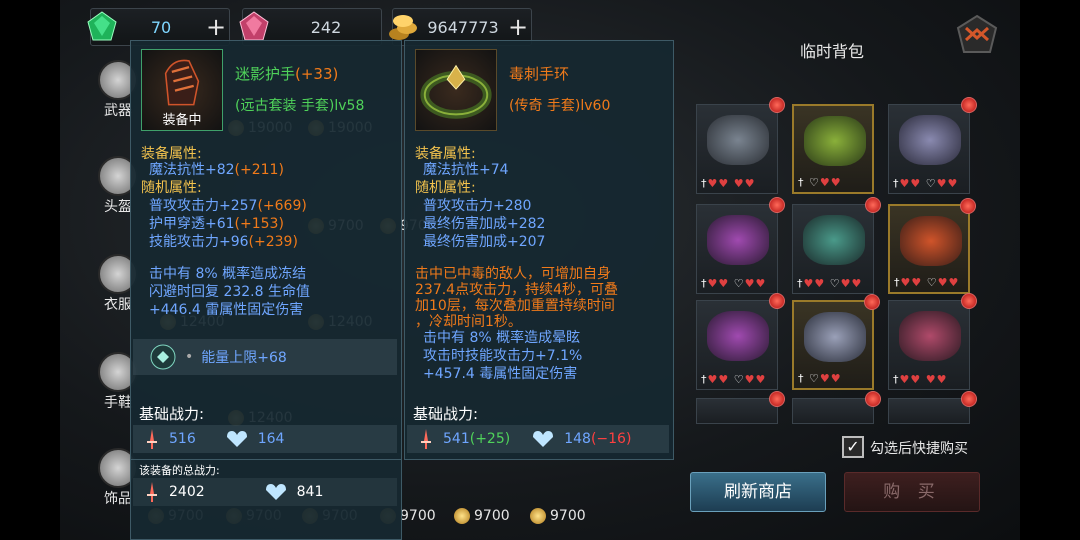  Describe the element at coordinates (502, 338) in the screenshot. I see `effect-line: 击中有 8% 概率造成晕眩` at that location.